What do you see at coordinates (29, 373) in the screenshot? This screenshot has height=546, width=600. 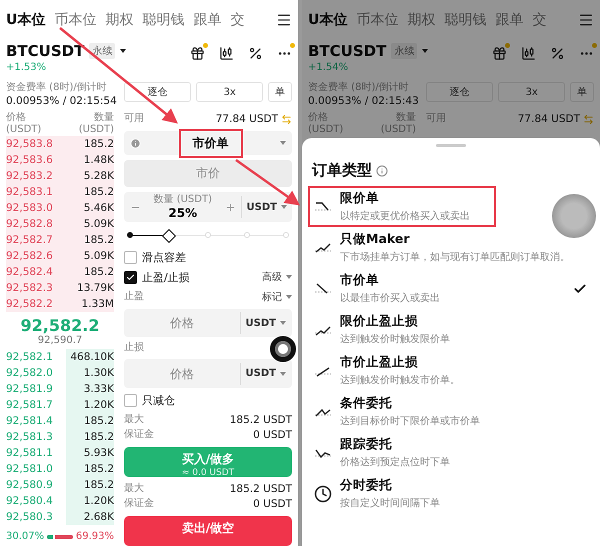 I see `bid-price: 92,582.0` at bounding box center [29, 373].